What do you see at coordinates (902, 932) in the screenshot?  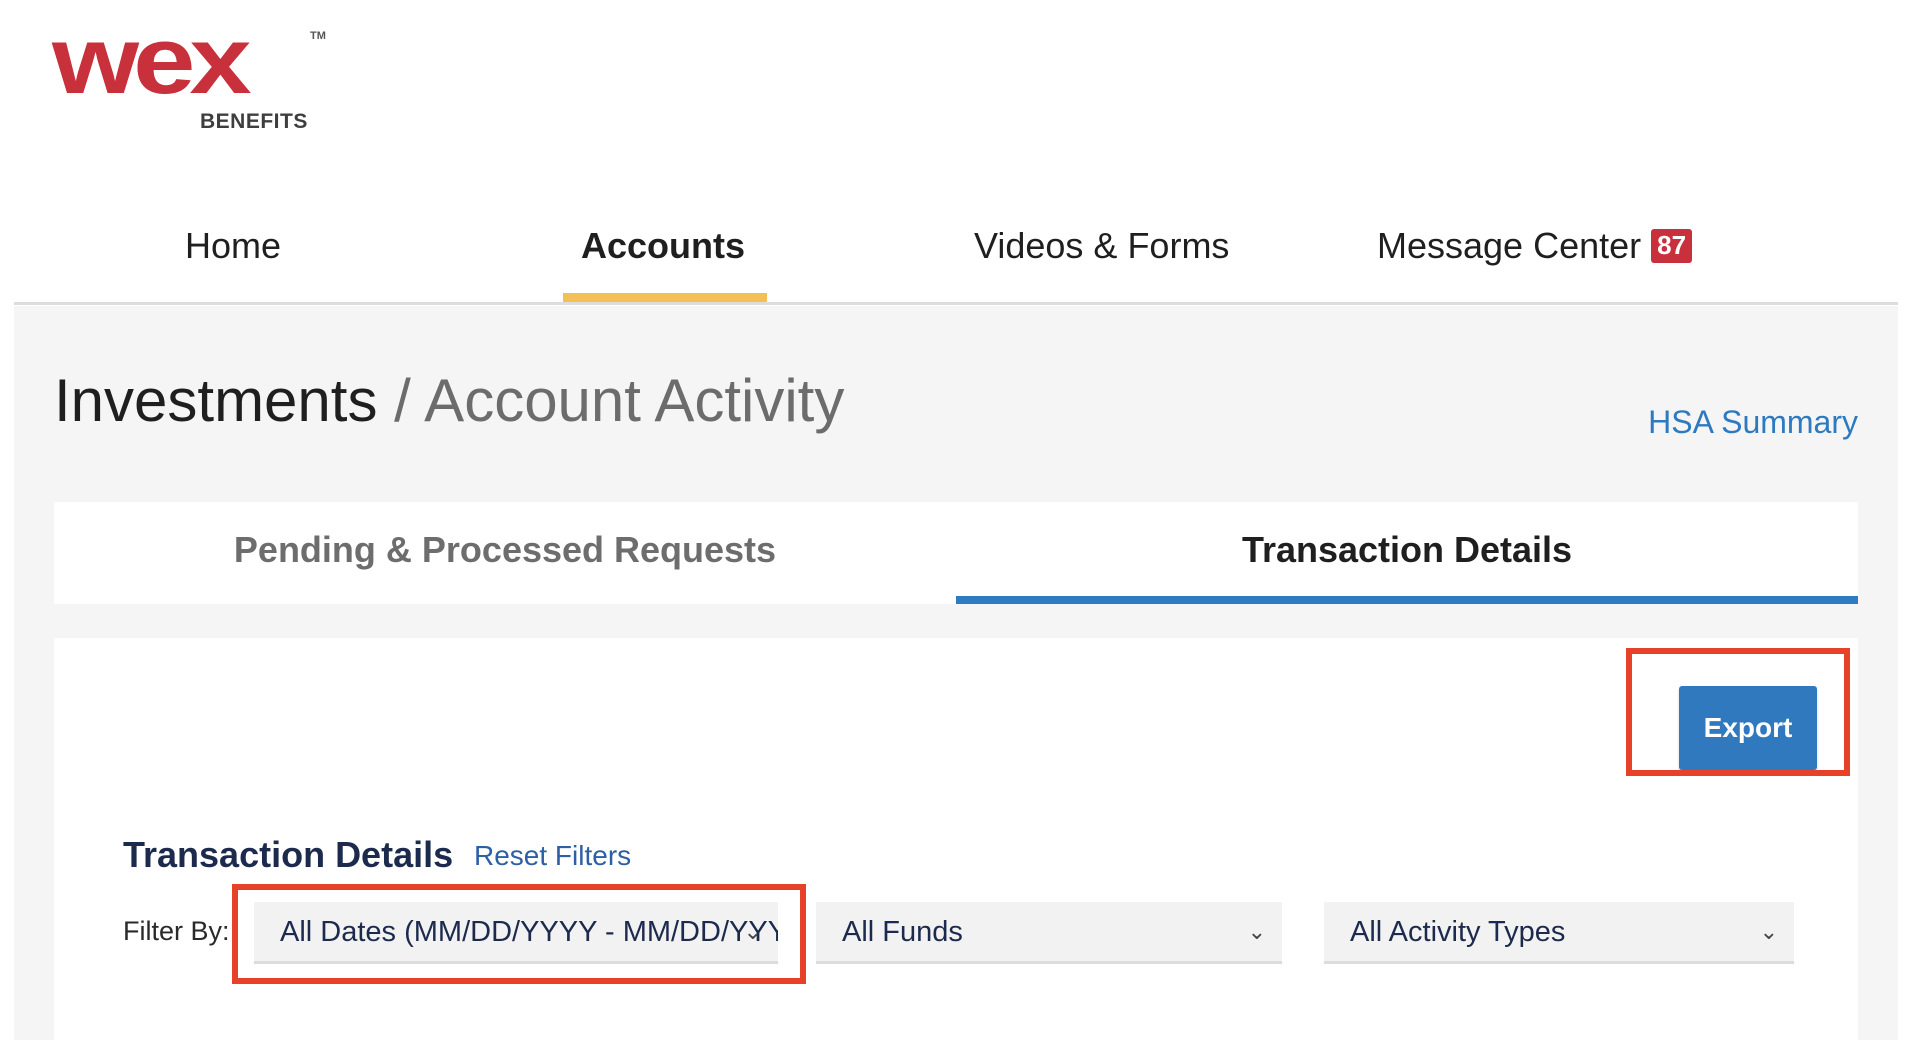 I see `funds-value: All Funds` at bounding box center [902, 932].